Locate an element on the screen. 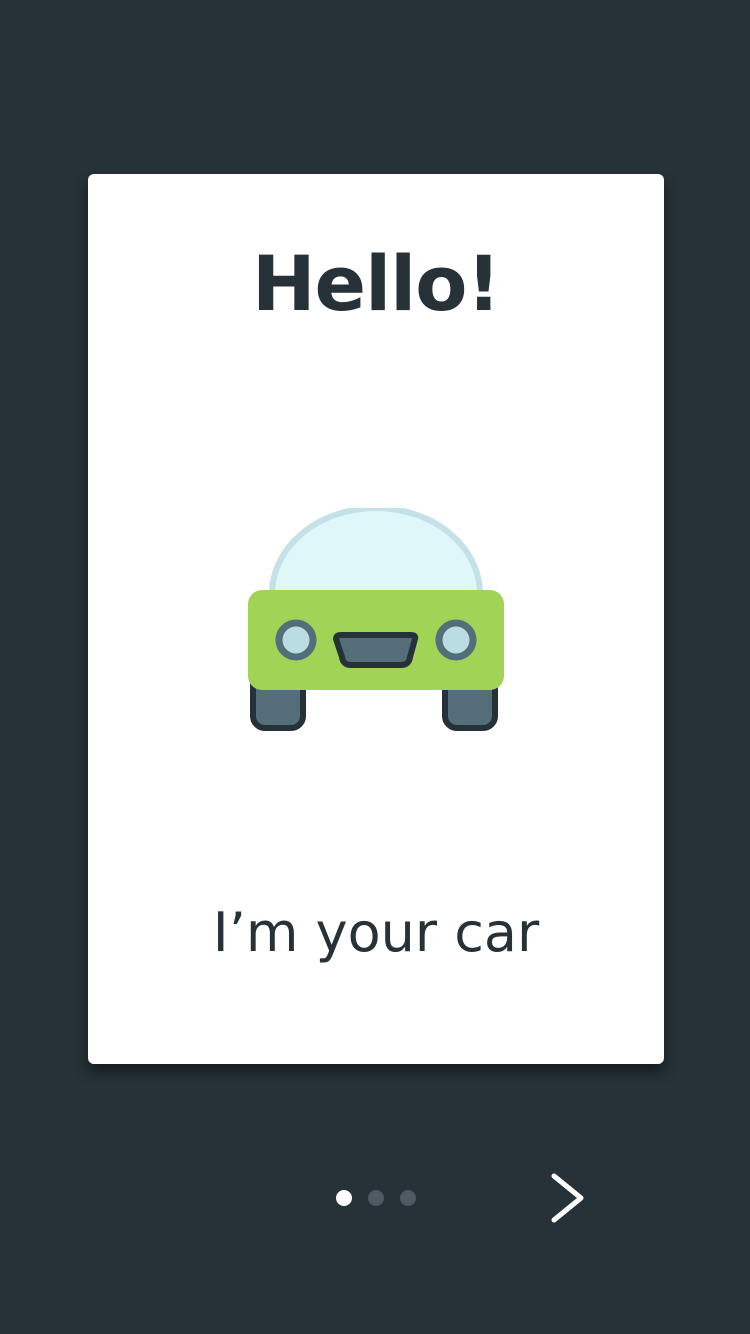 The width and height of the screenshot is (750, 1334). next-button is located at coordinates (570, 1198).